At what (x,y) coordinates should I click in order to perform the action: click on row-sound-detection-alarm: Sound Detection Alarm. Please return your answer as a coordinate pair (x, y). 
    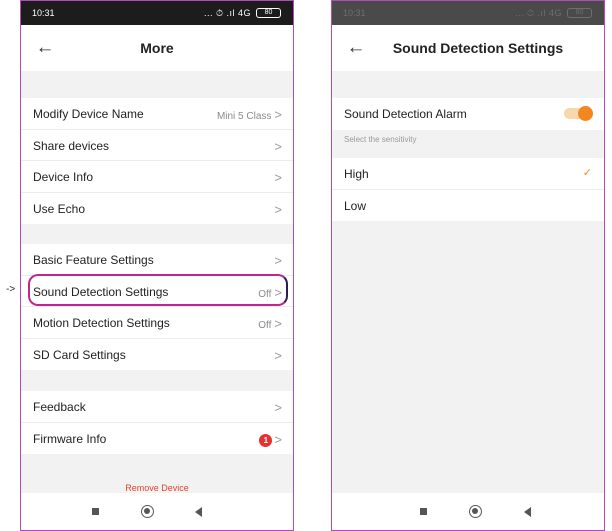
    Looking at the image, I should click on (468, 114).